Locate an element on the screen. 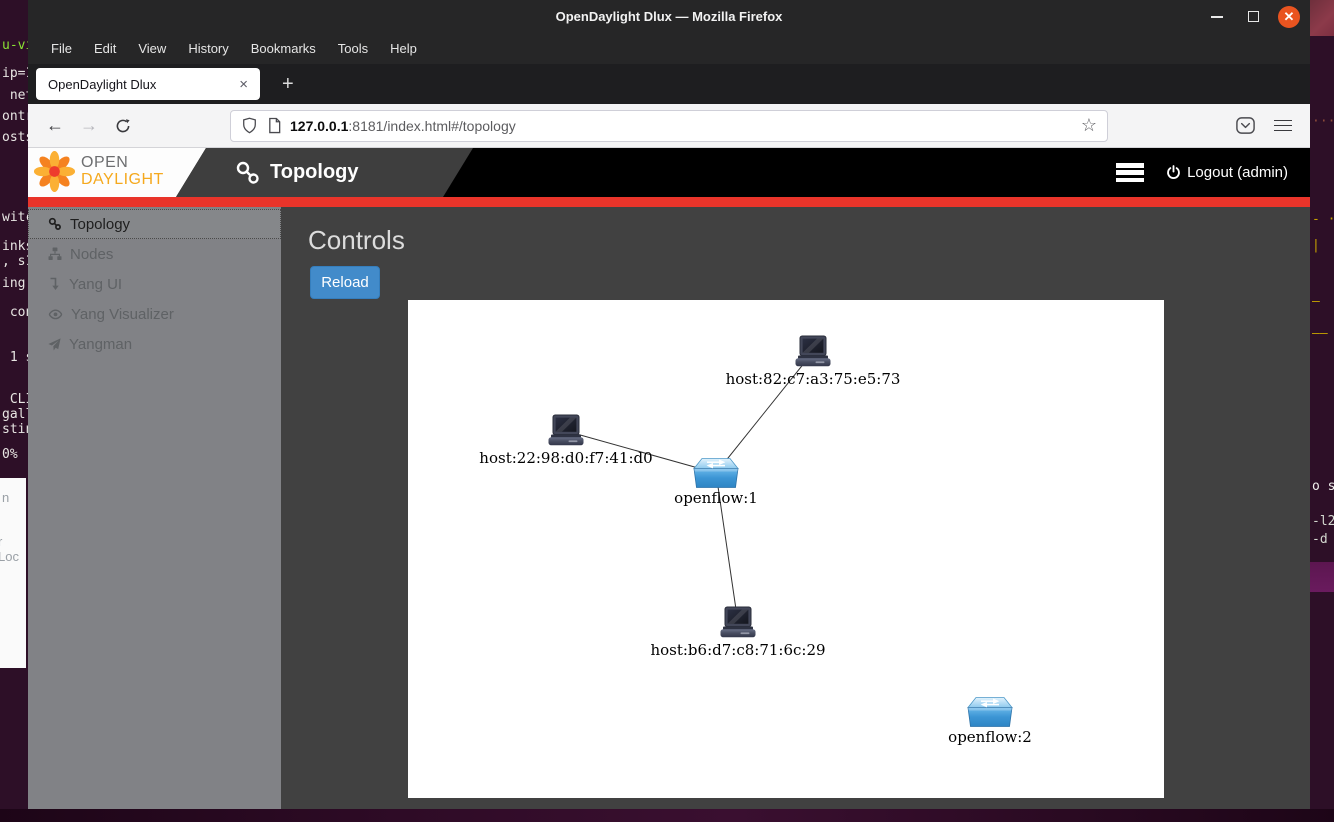 This screenshot has height=822, width=1334. topology-icon is located at coordinates (55, 224).